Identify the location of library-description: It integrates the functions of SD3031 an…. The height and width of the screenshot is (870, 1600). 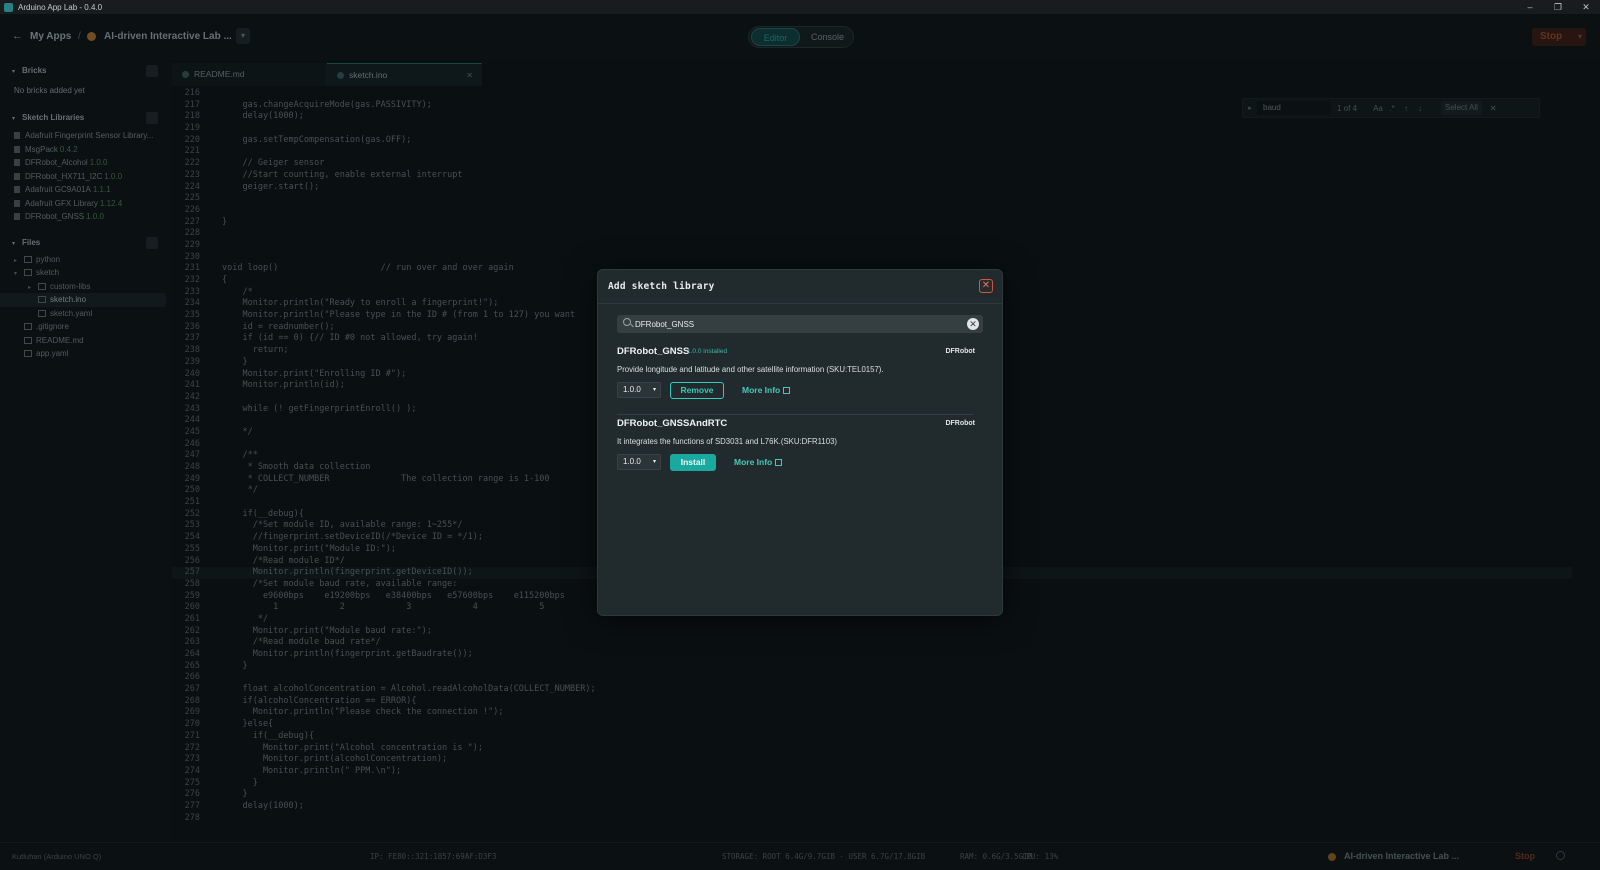
(727, 441).